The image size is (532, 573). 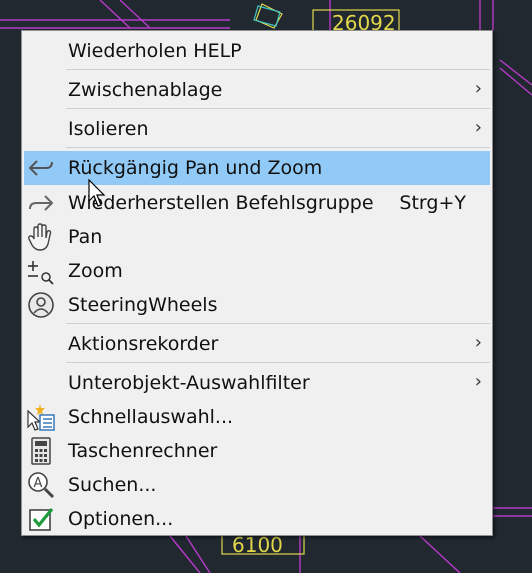 I want to click on menu-item-zoom: Zoom, so click(x=257, y=271).